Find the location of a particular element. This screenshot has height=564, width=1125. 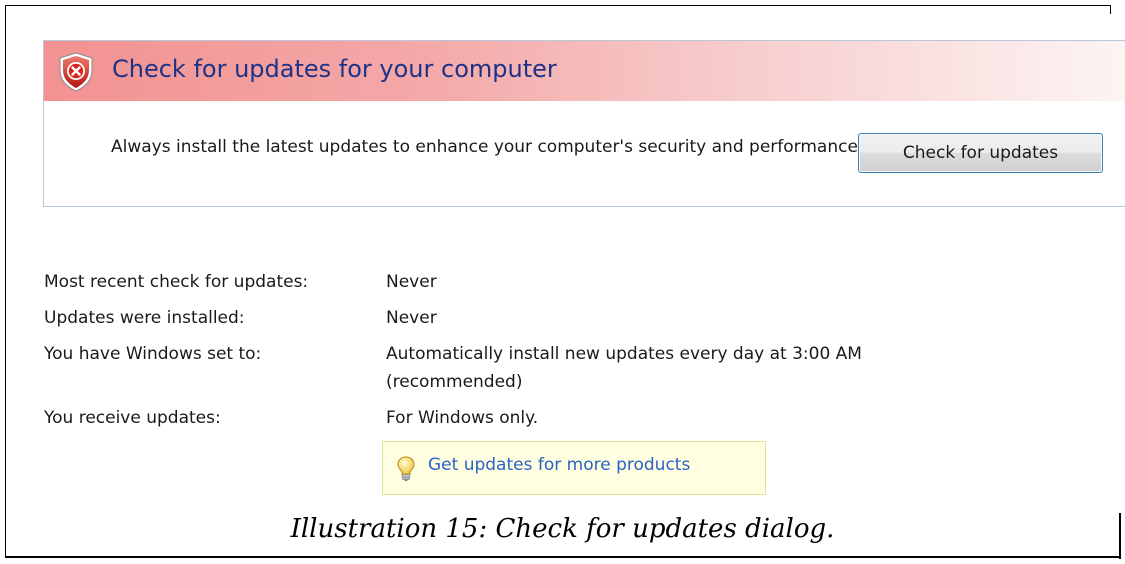

info-label: Most recent check for updates: is located at coordinates (176, 282).